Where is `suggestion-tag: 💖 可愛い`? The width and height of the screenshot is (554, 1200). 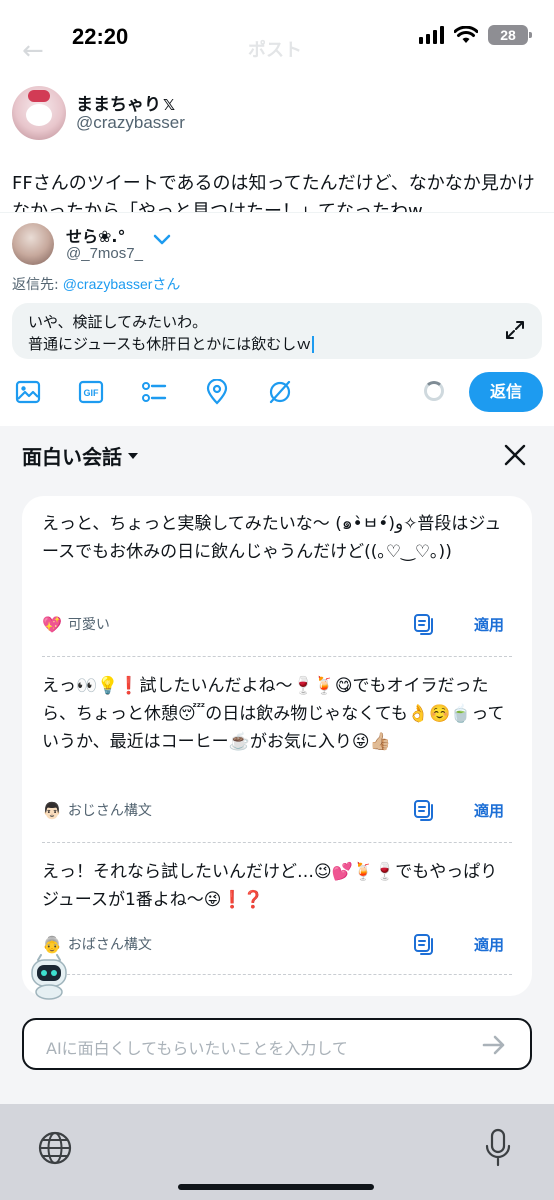 suggestion-tag: 💖 可愛い is located at coordinates (76, 624).